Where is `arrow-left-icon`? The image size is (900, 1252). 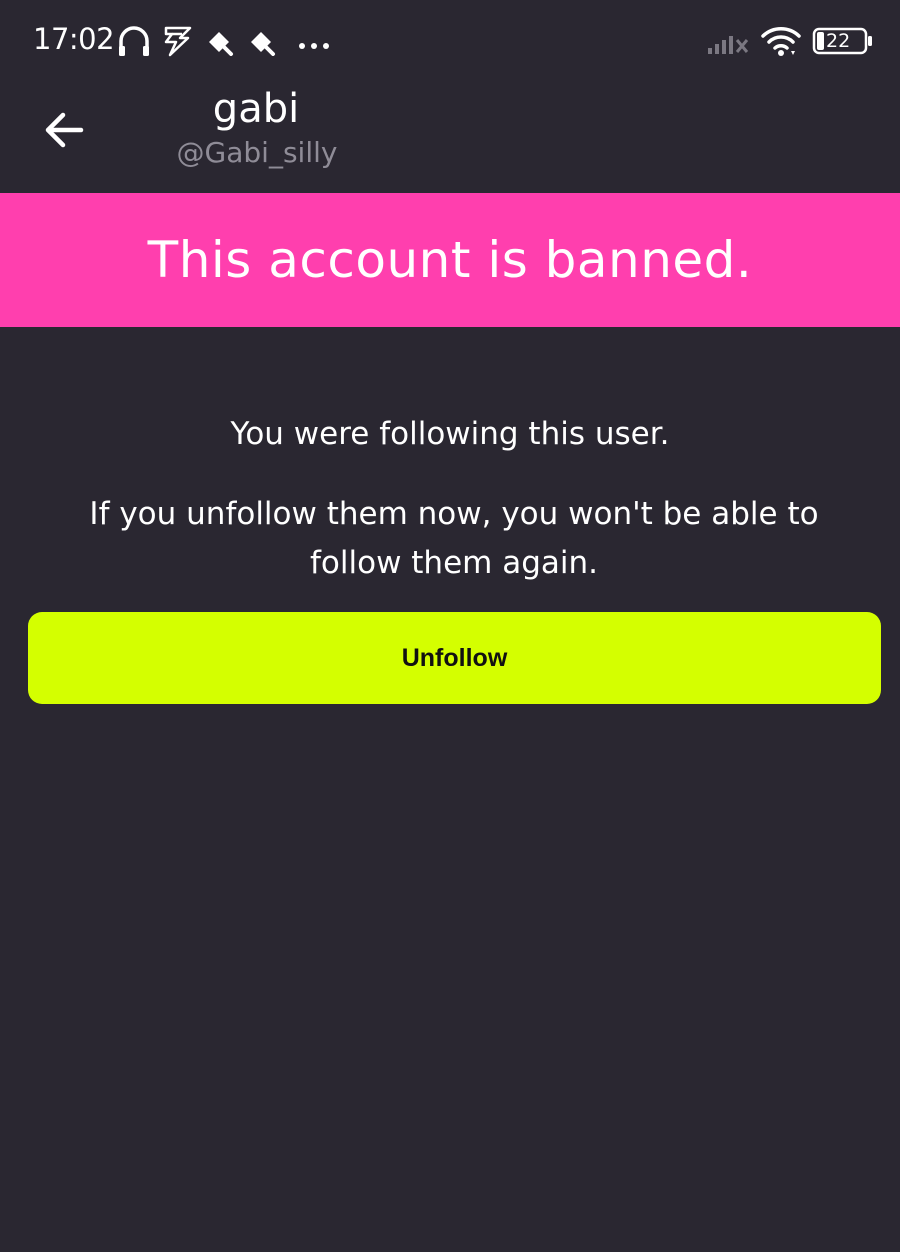 arrow-left-icon is located at coordinates (64, 132).